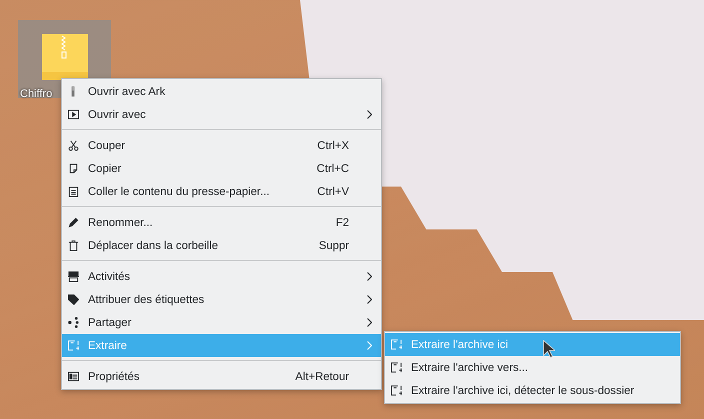 The width and height of the screenshot is (704, 419). Describe the element at coordinates (549, 349) in the screenshot. I see `mouse-cursor-icon` at that location.